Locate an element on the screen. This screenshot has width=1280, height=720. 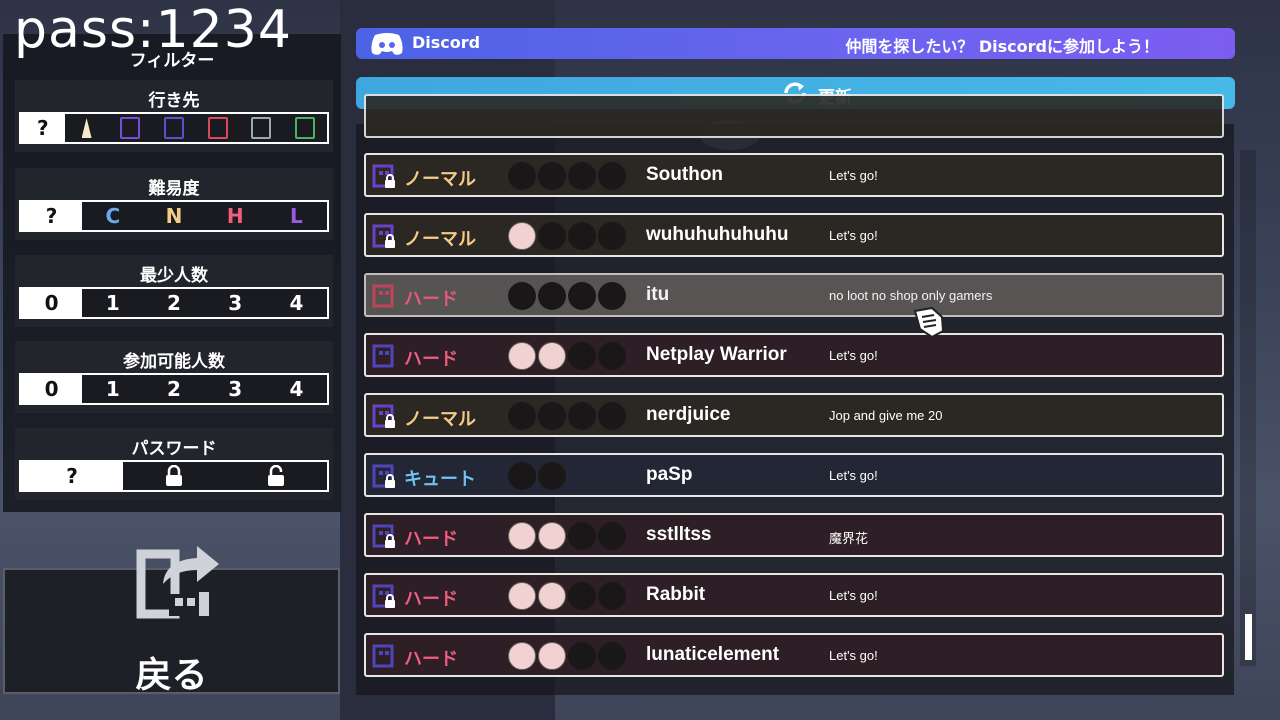
joinable-players-1: 1 is located at coordinates (112, 389).